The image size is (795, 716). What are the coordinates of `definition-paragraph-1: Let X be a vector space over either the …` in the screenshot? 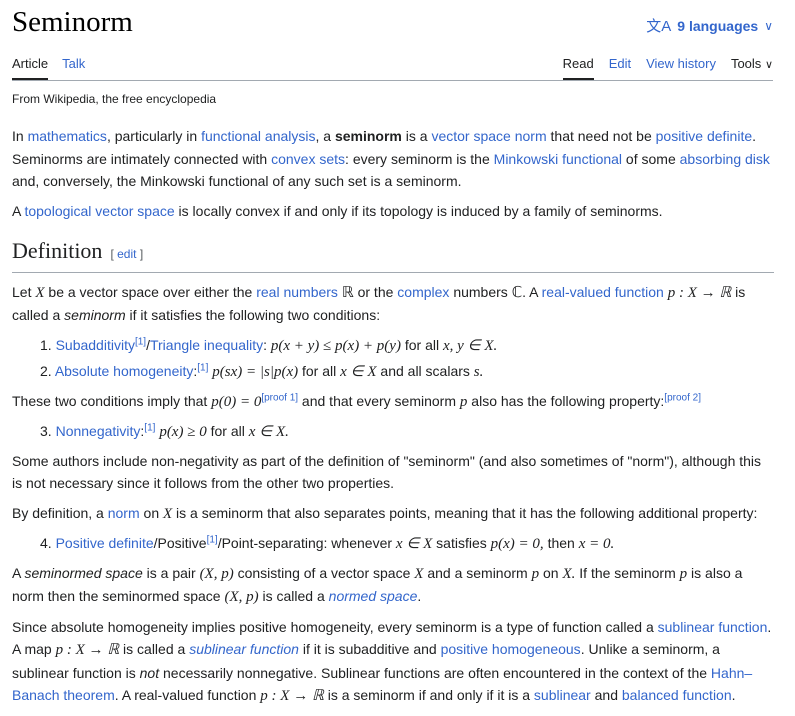 It's located at (393, 304).